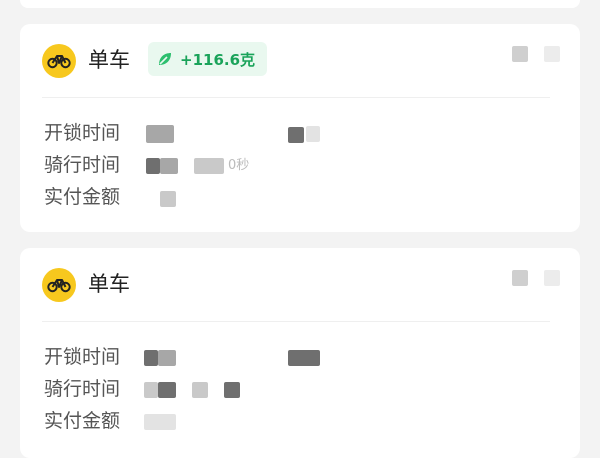 The width and height of the screenshot is (600, 458). I want to click on previous-card-edge, so click(300, 4).